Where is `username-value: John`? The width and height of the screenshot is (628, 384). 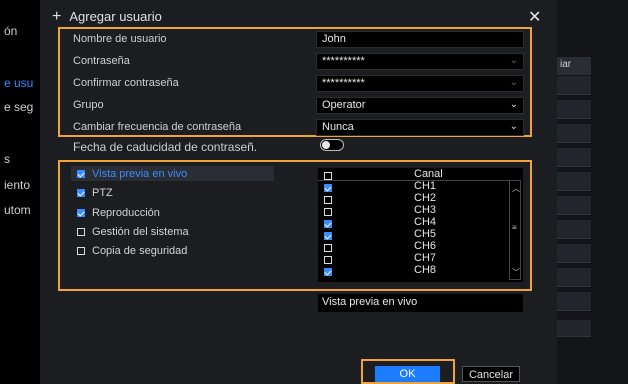
username-value: John is located at coordinates (334, 39).